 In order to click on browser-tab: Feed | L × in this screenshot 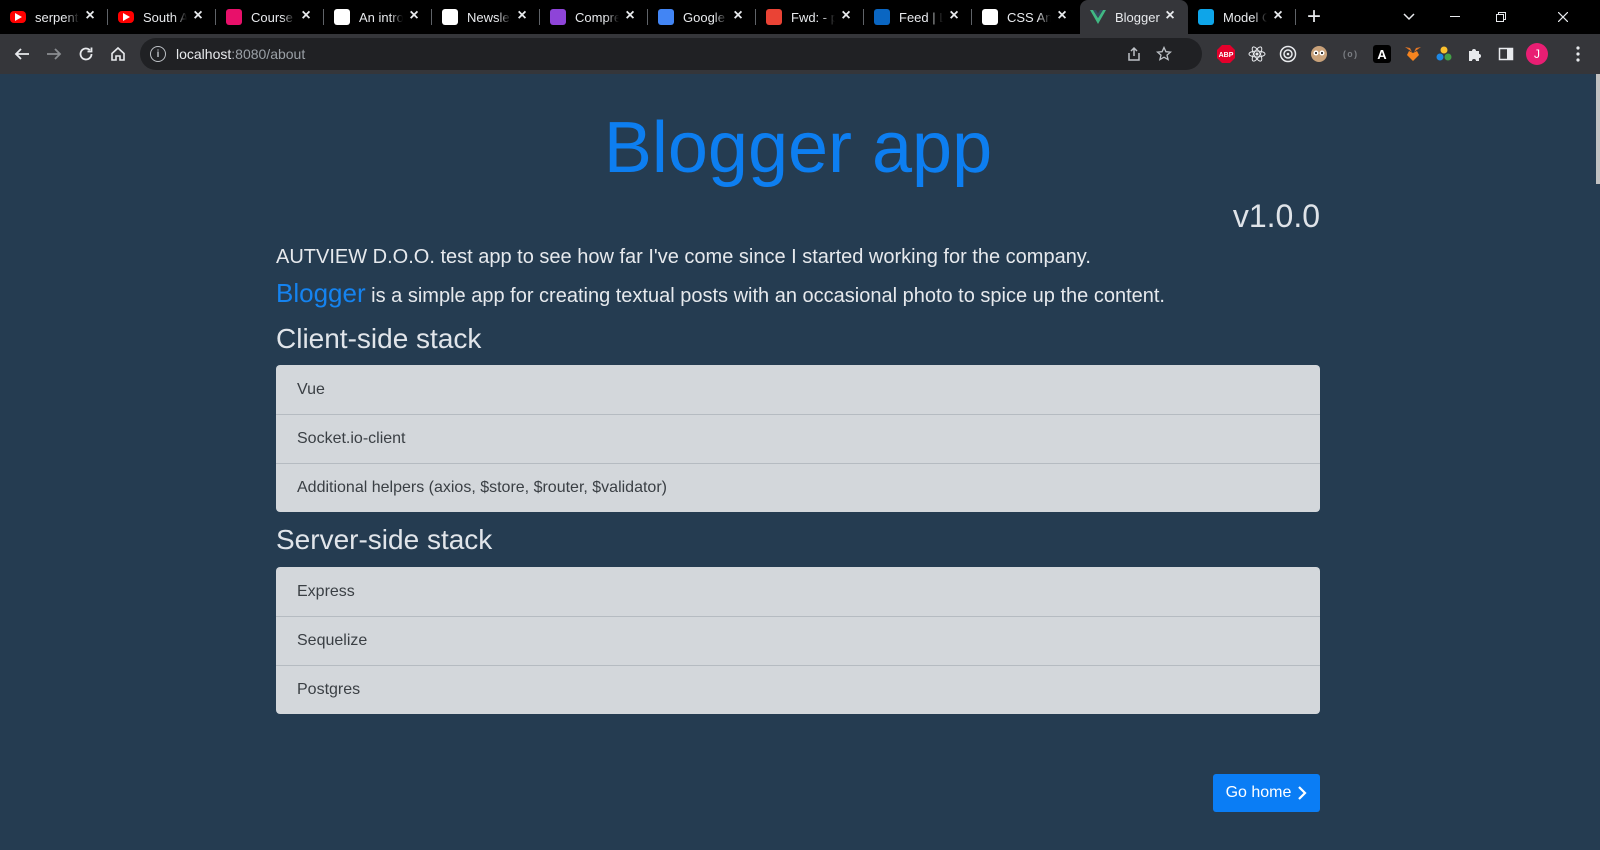, I will do `click(918, 17)`.